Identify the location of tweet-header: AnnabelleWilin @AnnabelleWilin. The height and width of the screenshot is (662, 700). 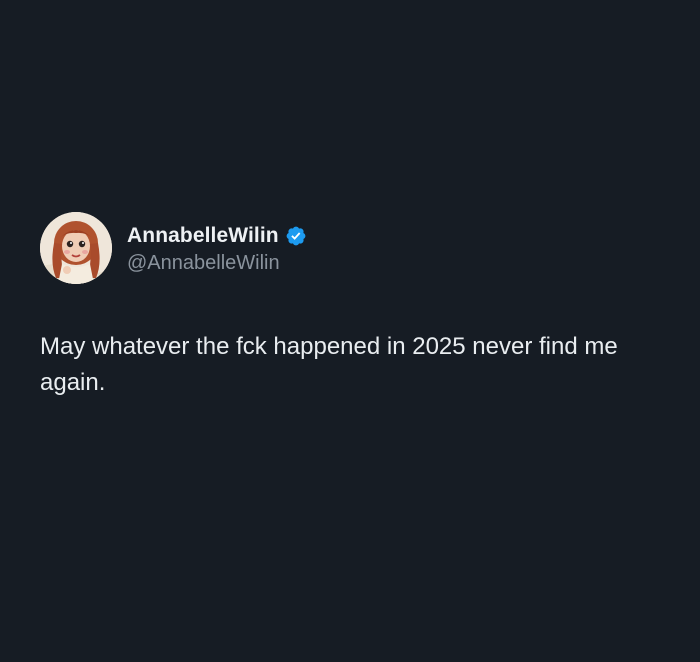
(360, 248).